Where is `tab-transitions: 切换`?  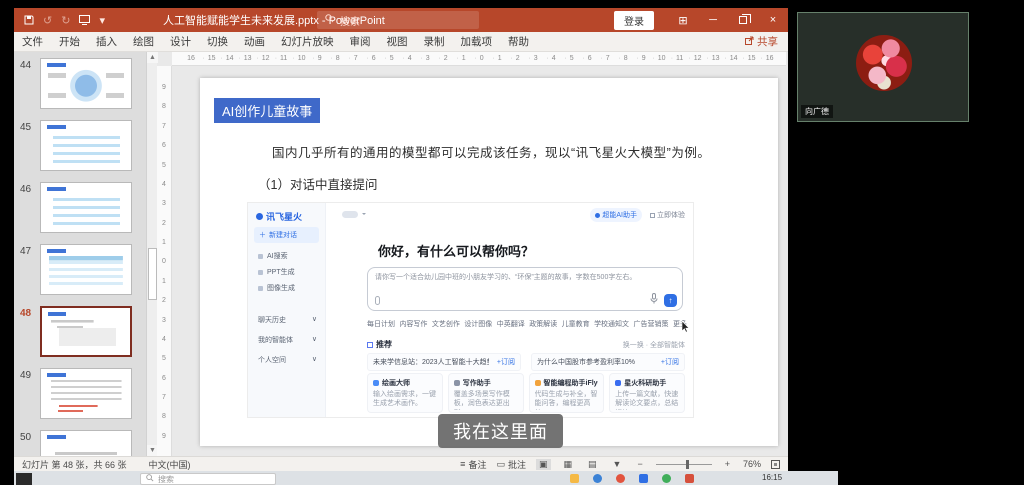
tab-transitions: 切换 is located at coordinates (217, 41).